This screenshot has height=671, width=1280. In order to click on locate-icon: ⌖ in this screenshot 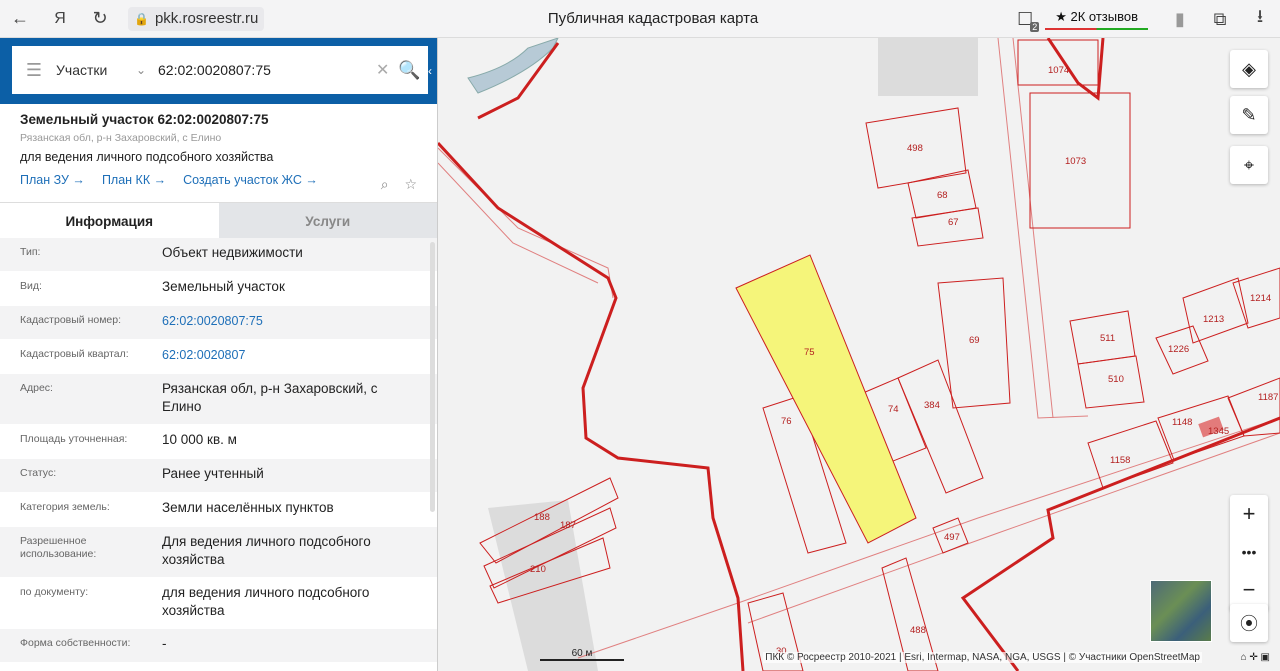, I will do `click(1249, 165)`.